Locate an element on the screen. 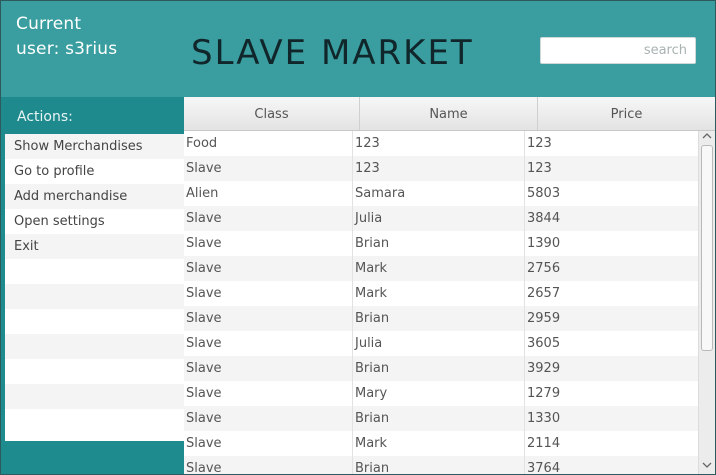 Image resolution: width=716 pixels, height=475 pixels. cell-name: Samara is located at coordinates (439, 193).